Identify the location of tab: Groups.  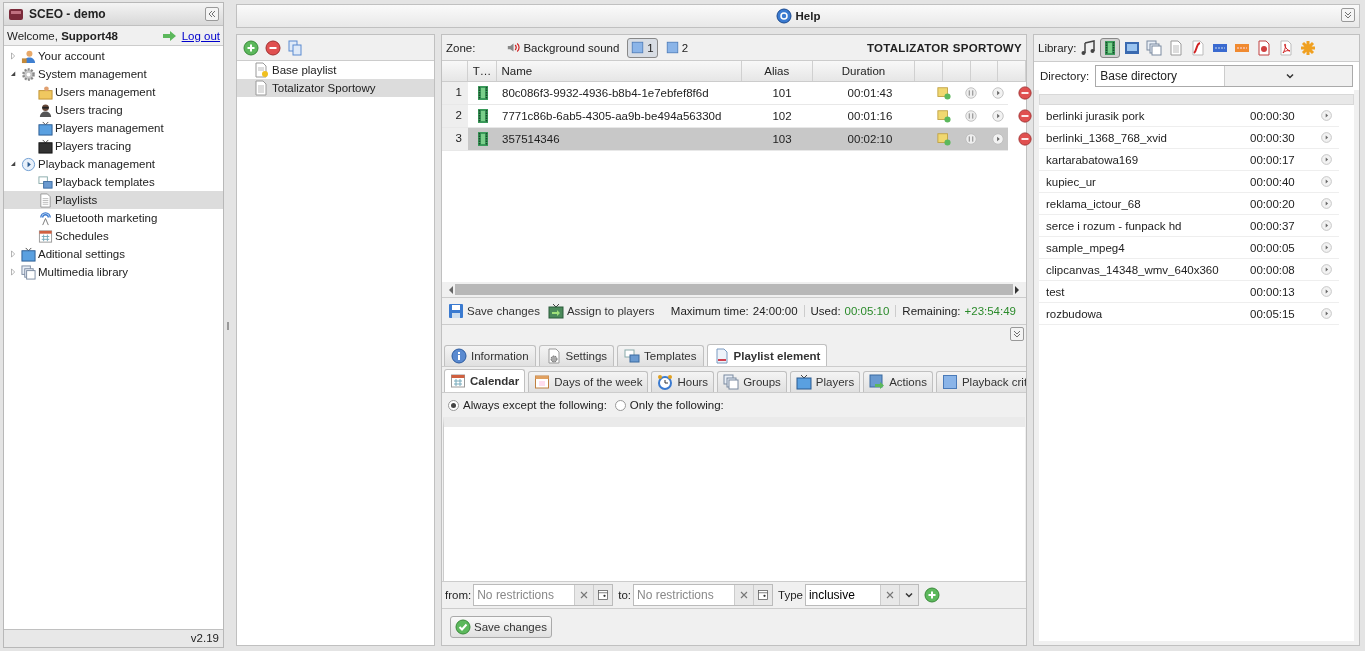
(752, 381).